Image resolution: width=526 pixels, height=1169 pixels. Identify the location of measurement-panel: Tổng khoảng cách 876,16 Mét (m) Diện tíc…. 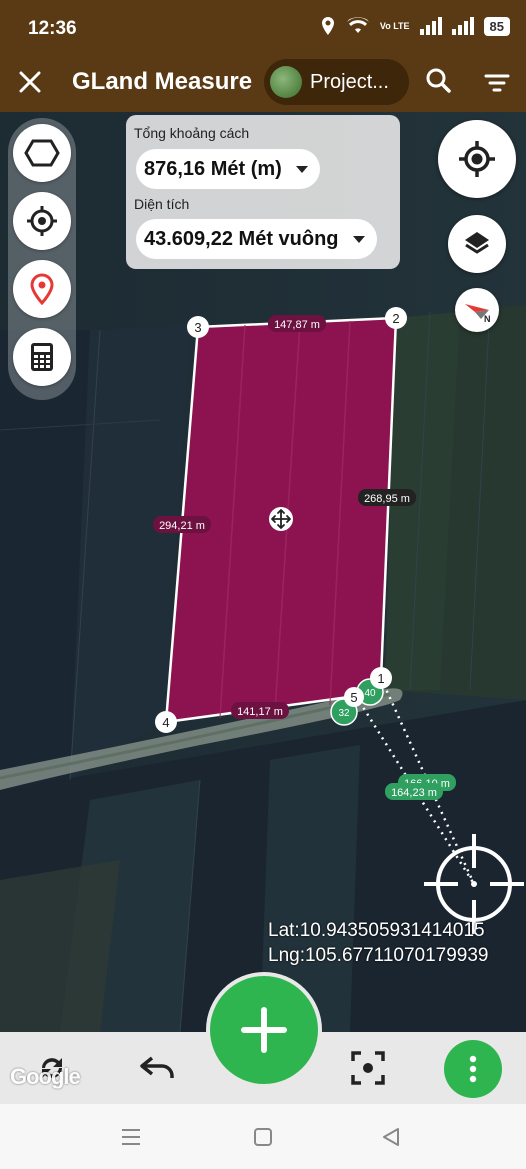
(263, 192).